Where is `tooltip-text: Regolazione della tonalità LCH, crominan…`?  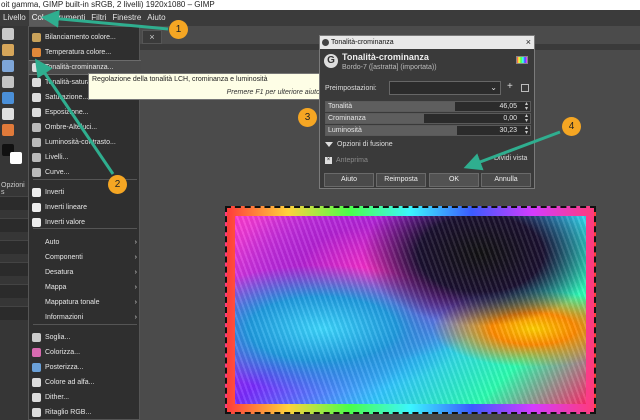 tooltip-text: Regolazione della tonalità LCH, crominan… is located at coordinates (180, 79).